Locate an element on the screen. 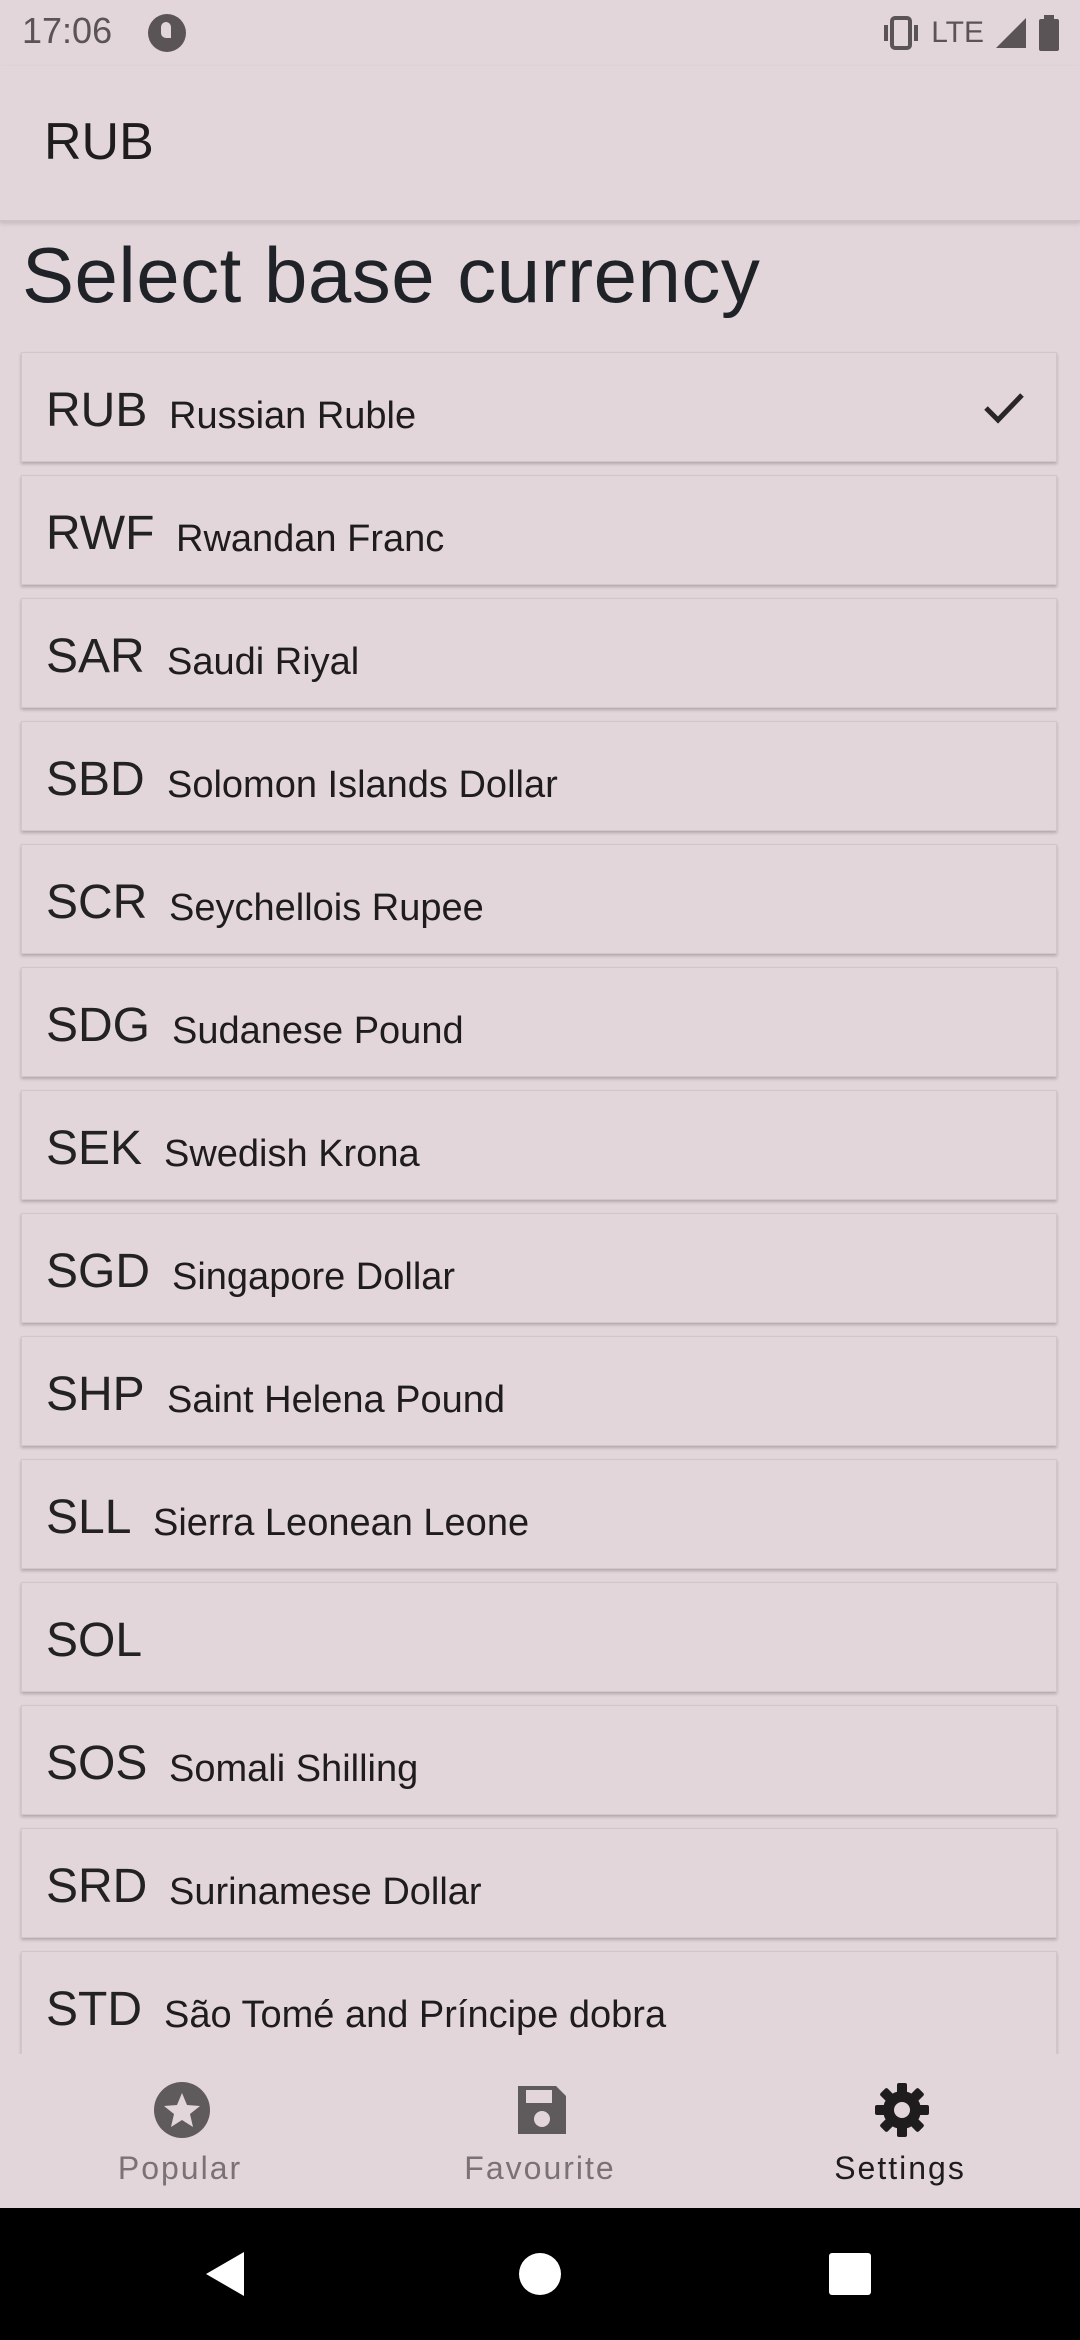 The image size is (1080, 2340). currency-name: Swedish Krona is located at coordinates (292, 1154).